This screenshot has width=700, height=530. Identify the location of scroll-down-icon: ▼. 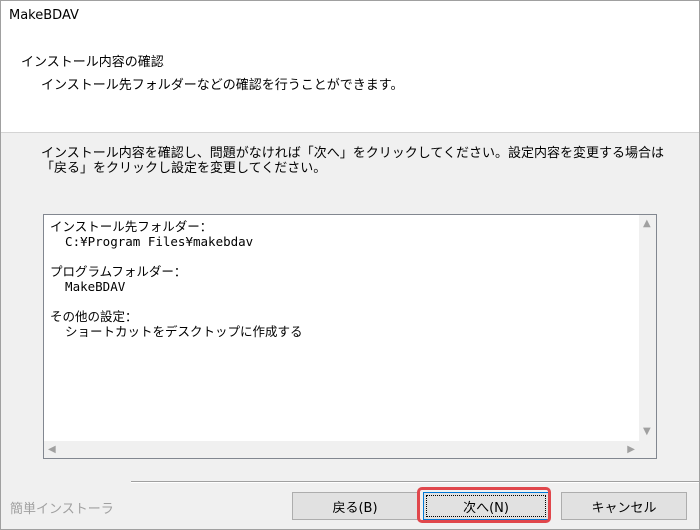
(647, 432).